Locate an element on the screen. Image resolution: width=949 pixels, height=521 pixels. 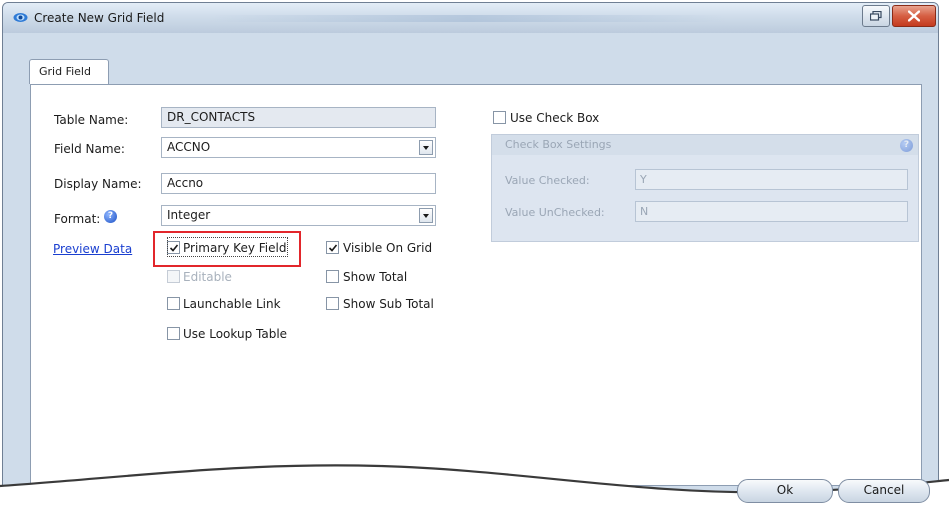
close-button is located at coordinates (914, 16).